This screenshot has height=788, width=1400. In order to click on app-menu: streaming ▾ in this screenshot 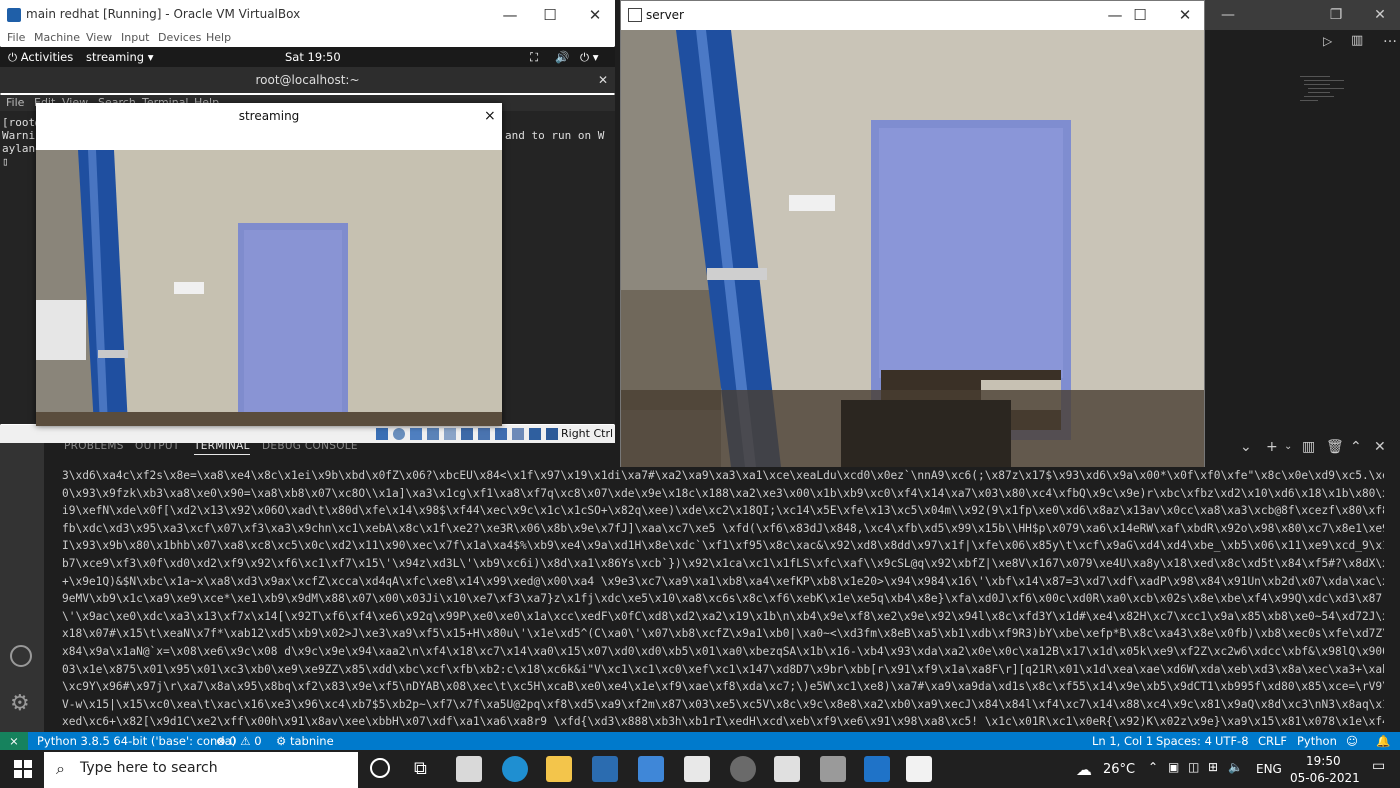, I will do `click(120, 57)`.